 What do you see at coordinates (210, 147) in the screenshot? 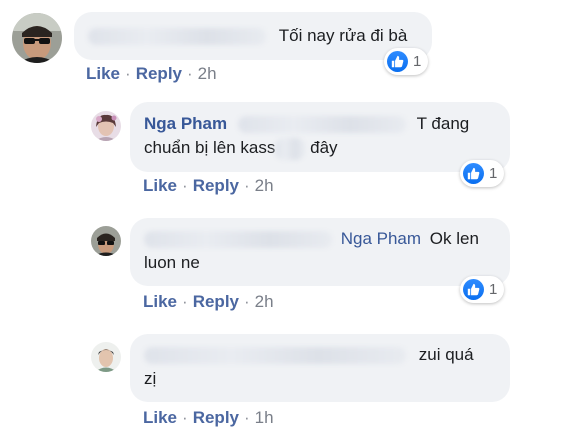
I see `comment-text-line-2: chuẩn bị lên kass` at bounding box center [210, 147].